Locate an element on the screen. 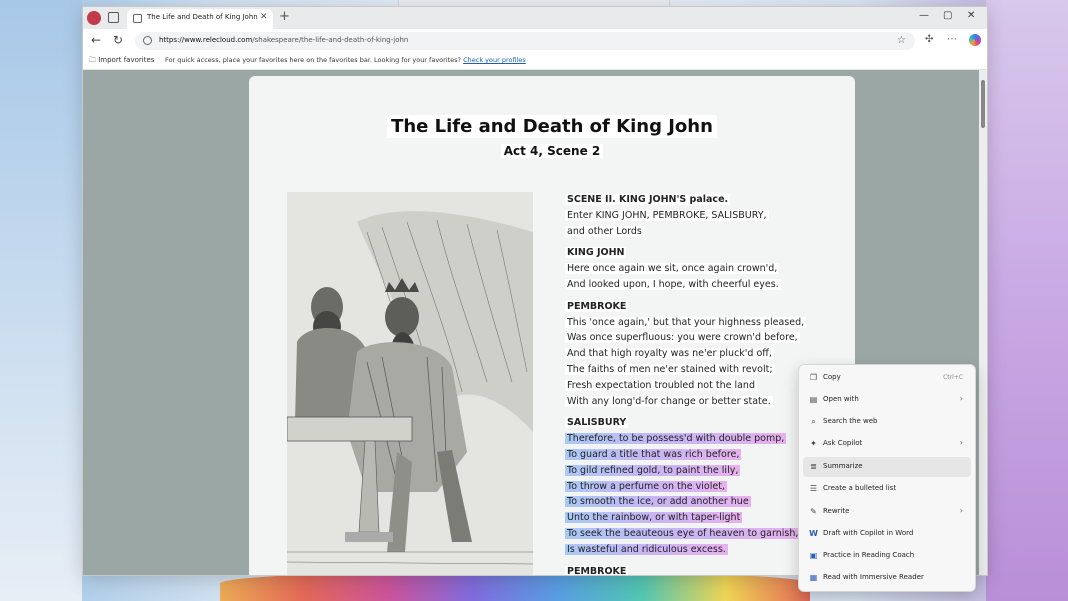  menu-item-label: Ask Copilot is located at coordinates (843, 443).